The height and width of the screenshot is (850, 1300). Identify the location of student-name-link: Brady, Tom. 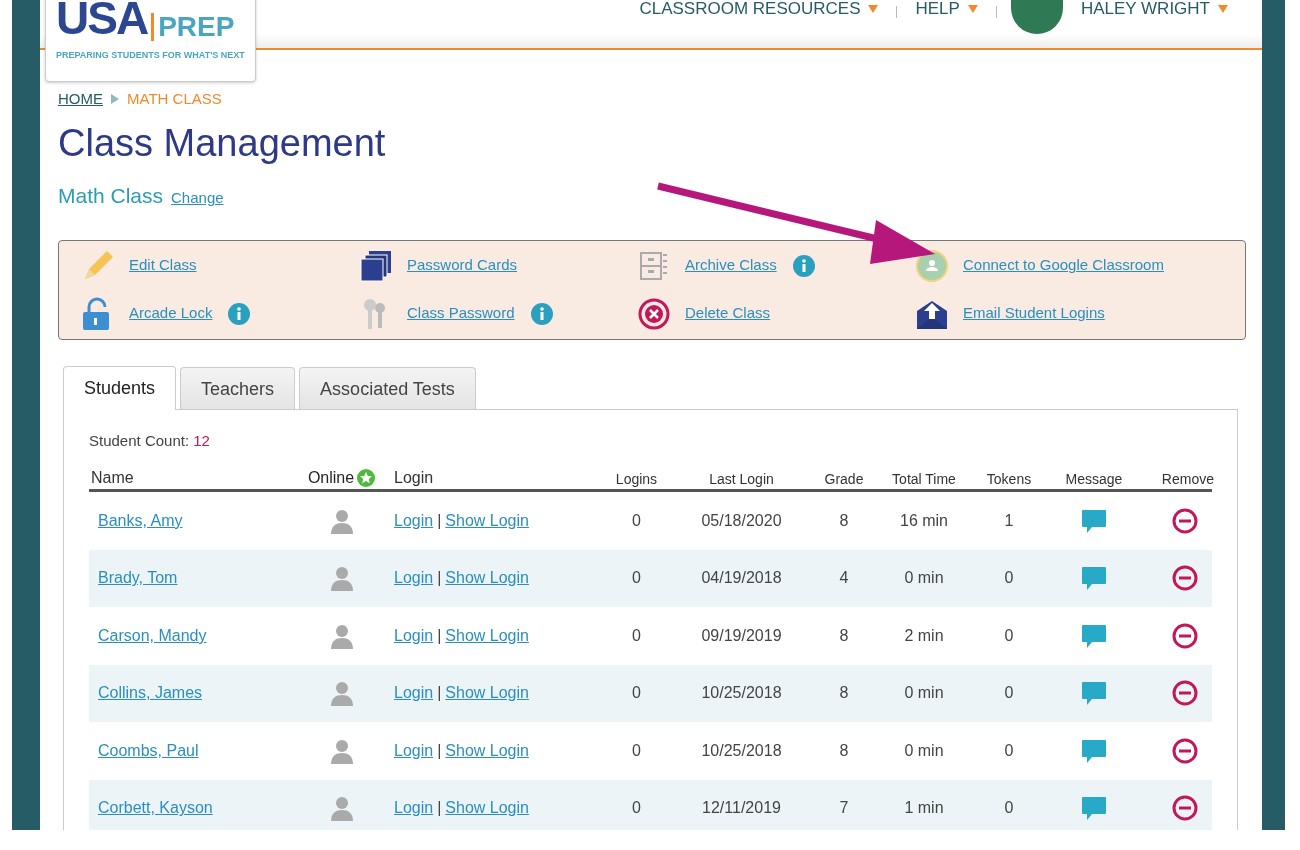
(138, 578).